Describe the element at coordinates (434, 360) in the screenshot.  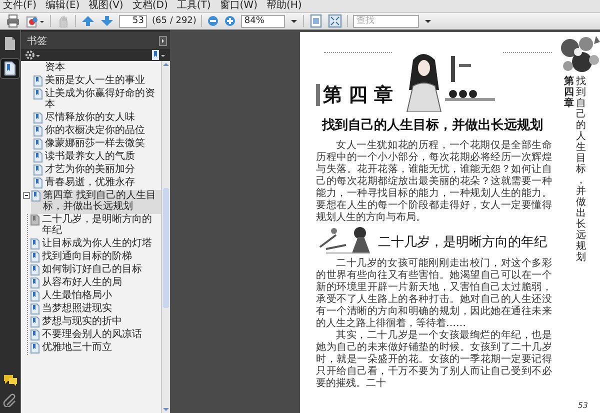
I see `paragraph: 其实，二十几岁是一个女孩最绚烂的年纪，也是她为自己的未来做好铺垫的时候。女孩到了二十几岁时，就是一朵盛开的花。女孩的一季花期一定要记得只开给自己看，千万不要为了别人而让自己受到不必要的摧残。二十` at that location.